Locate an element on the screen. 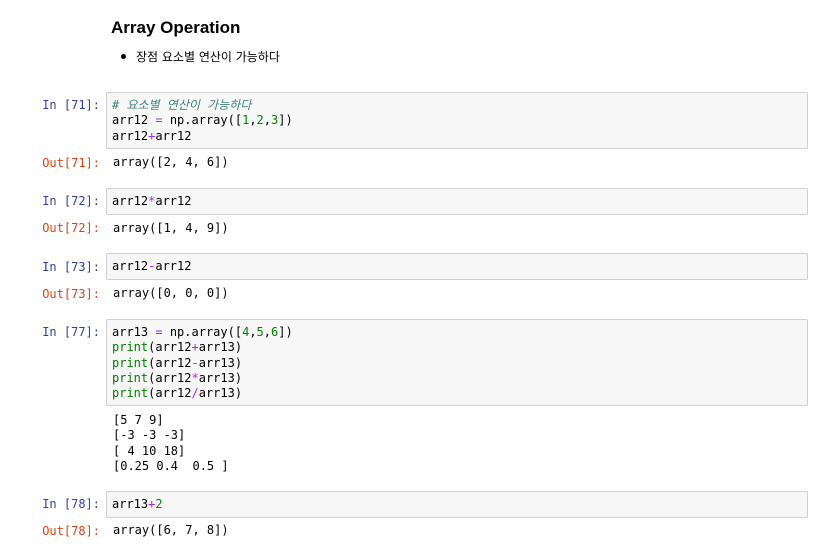 This screenshot has width=828, height=554. code-line: arr12*arr12 is located at coordinates (459, 201).